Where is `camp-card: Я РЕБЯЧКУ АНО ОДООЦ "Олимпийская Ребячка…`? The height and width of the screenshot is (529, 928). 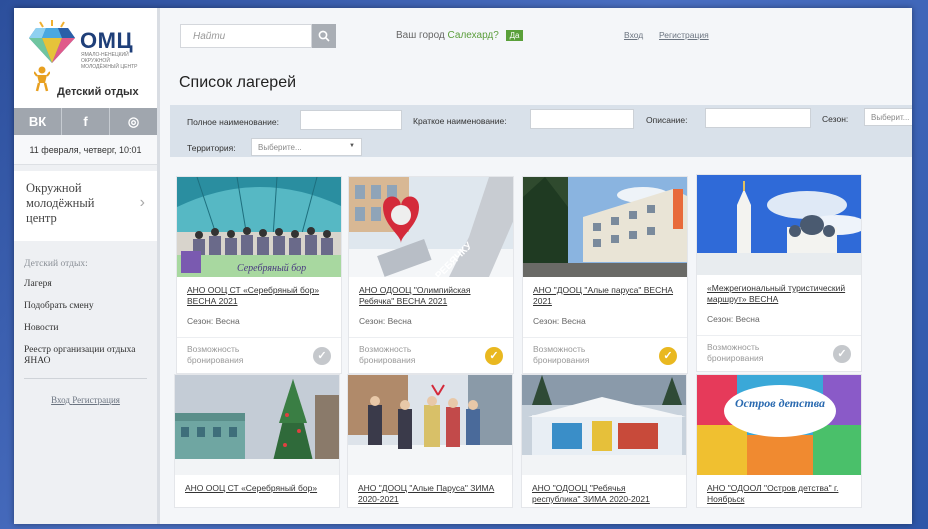
camp-card: Я РЕБЯЧКУ АНО ОДООЦ "Олимпийская Ребячка… is located at coordinates (431, 275).